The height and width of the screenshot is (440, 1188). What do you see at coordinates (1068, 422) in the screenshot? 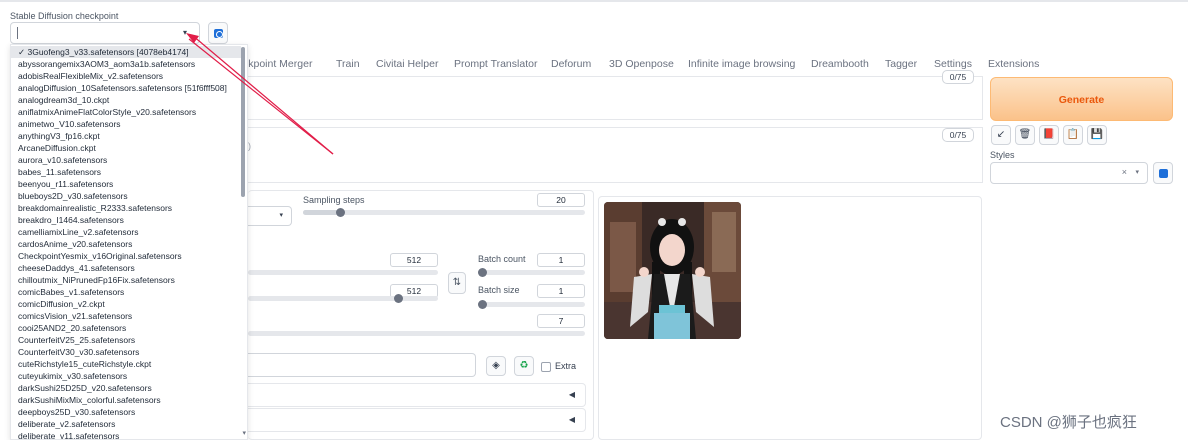
I see `watermark: CSDN @狮子也疯狂` at bounding box center [1068, 422].